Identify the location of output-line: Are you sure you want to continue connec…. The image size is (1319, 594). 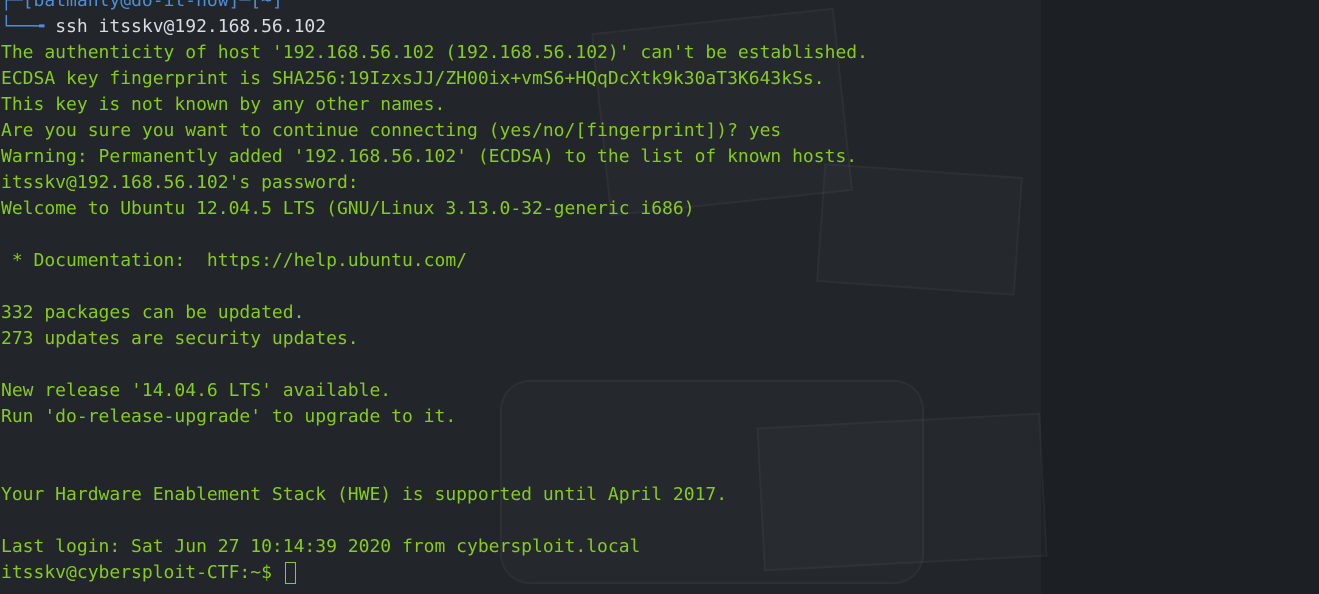
(391, 130).